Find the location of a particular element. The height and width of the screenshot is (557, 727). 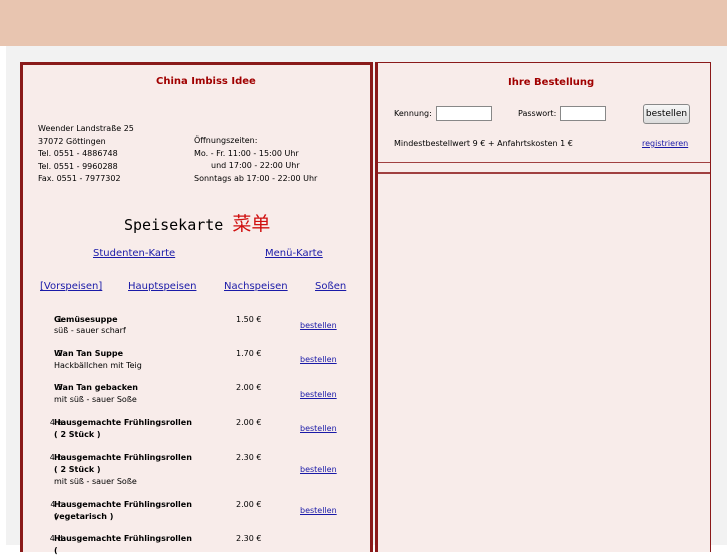

restaurant-name: China Imbiss Idee is located at coordinates (206, 81).